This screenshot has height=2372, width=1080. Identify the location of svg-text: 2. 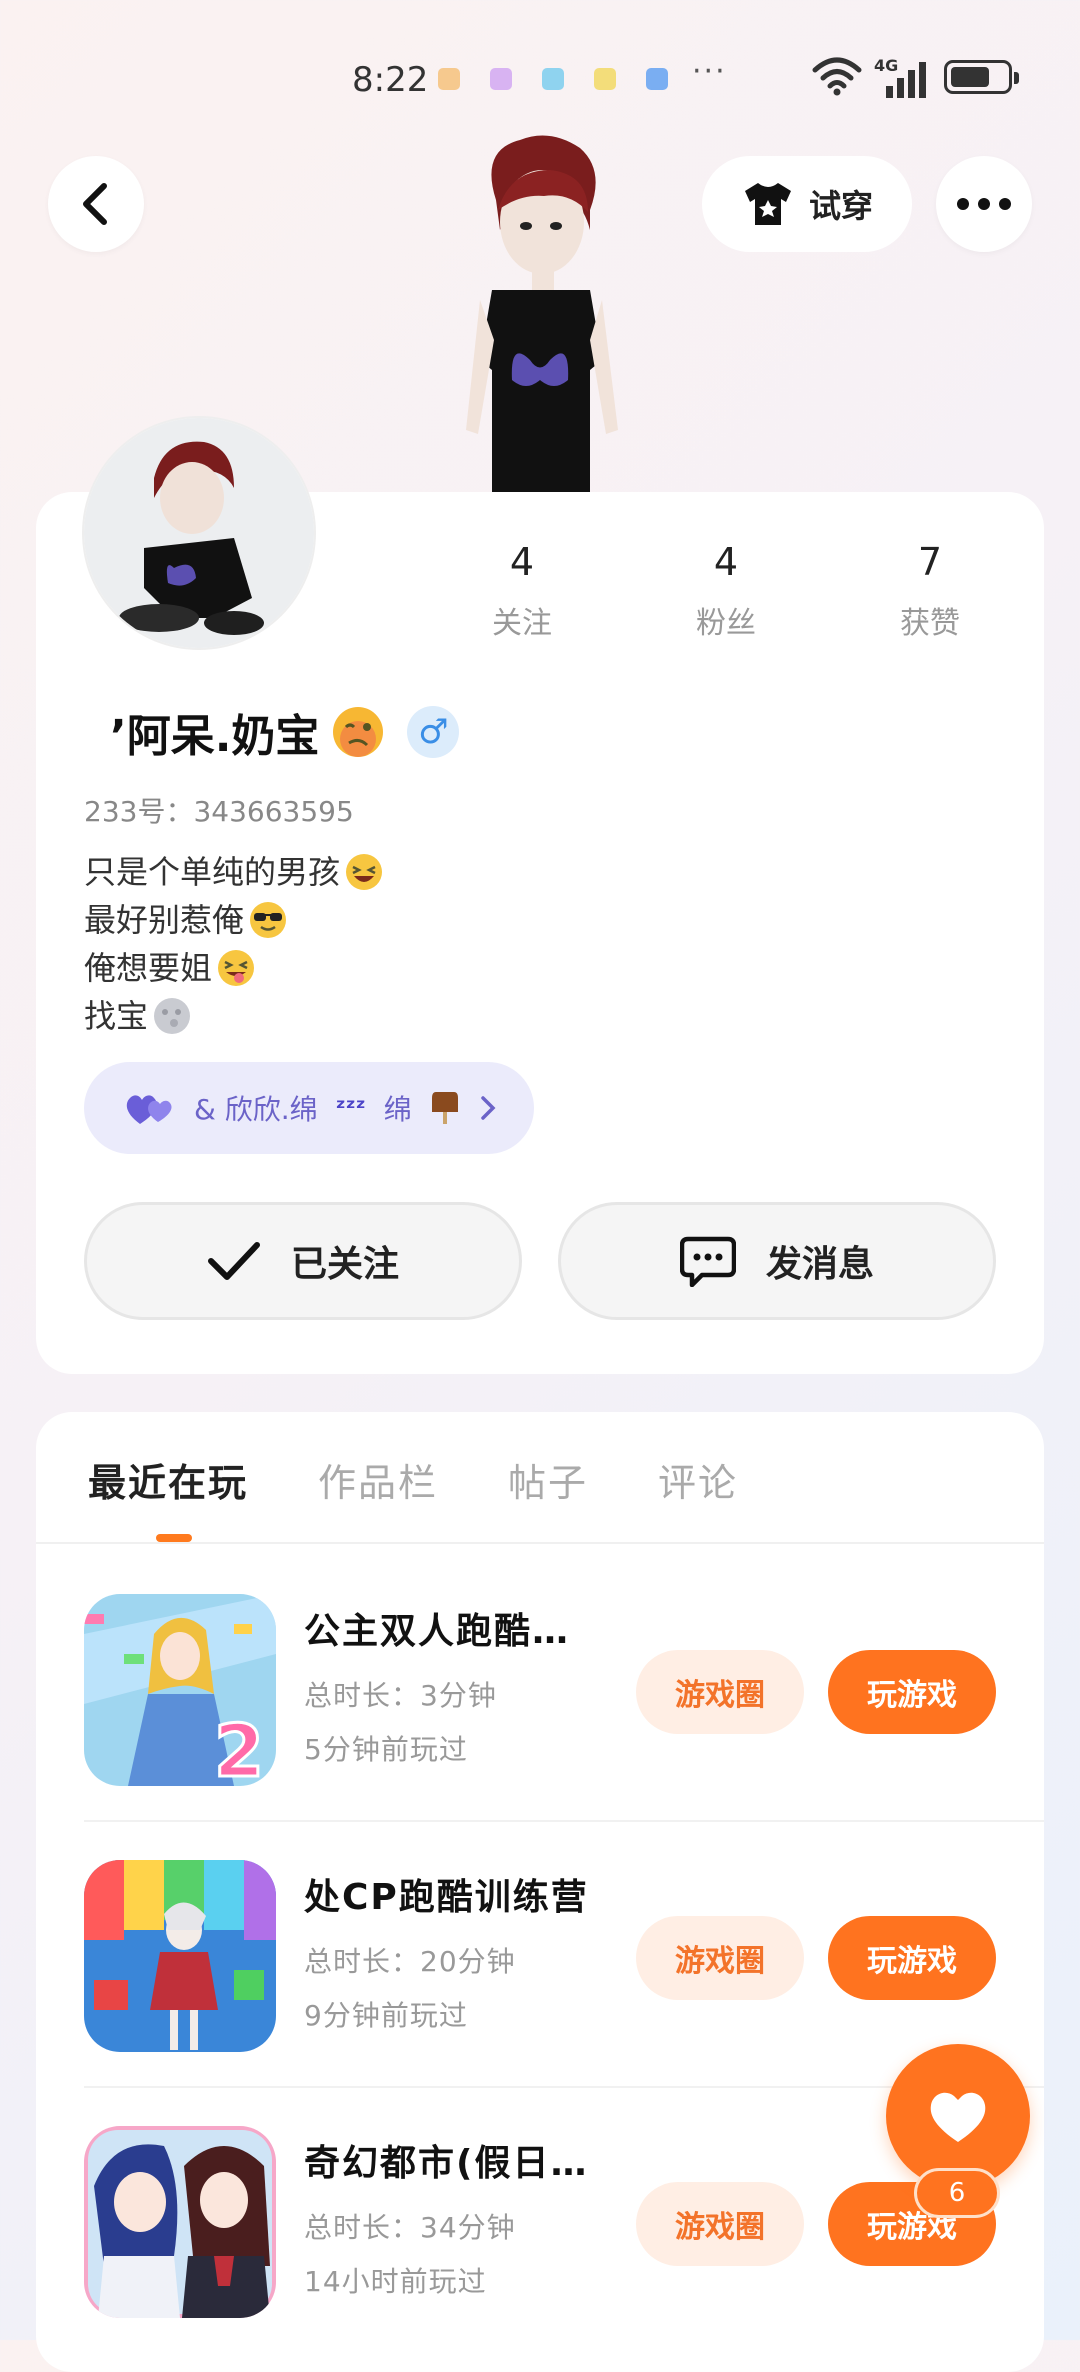
(239, 1747).